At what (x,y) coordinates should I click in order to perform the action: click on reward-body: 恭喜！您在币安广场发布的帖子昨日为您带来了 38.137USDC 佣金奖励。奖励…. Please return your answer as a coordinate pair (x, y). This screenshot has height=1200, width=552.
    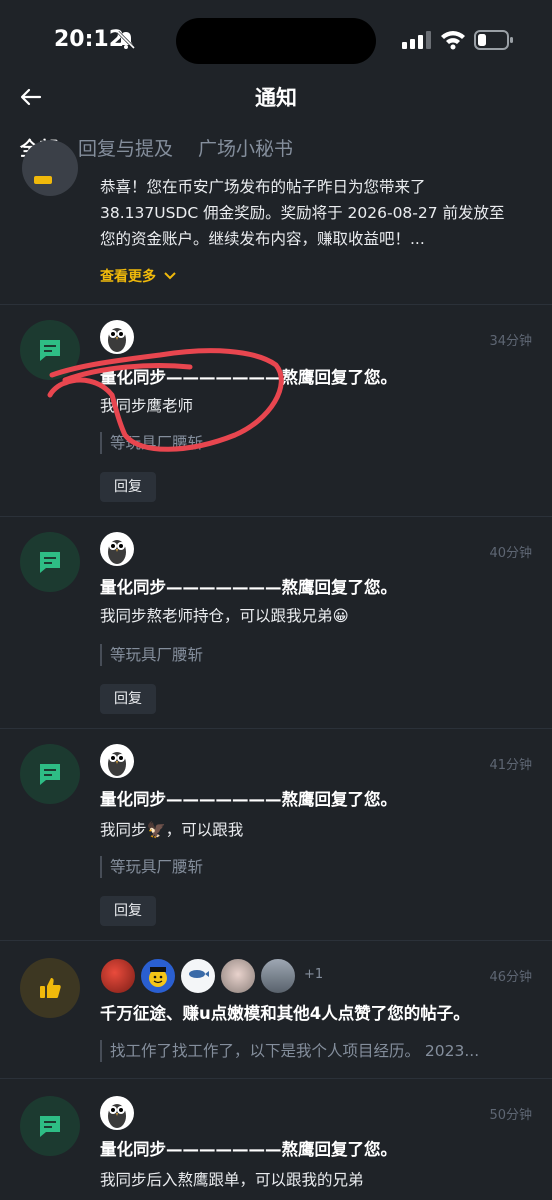
    Looking at the image, I should click on (302, 213).